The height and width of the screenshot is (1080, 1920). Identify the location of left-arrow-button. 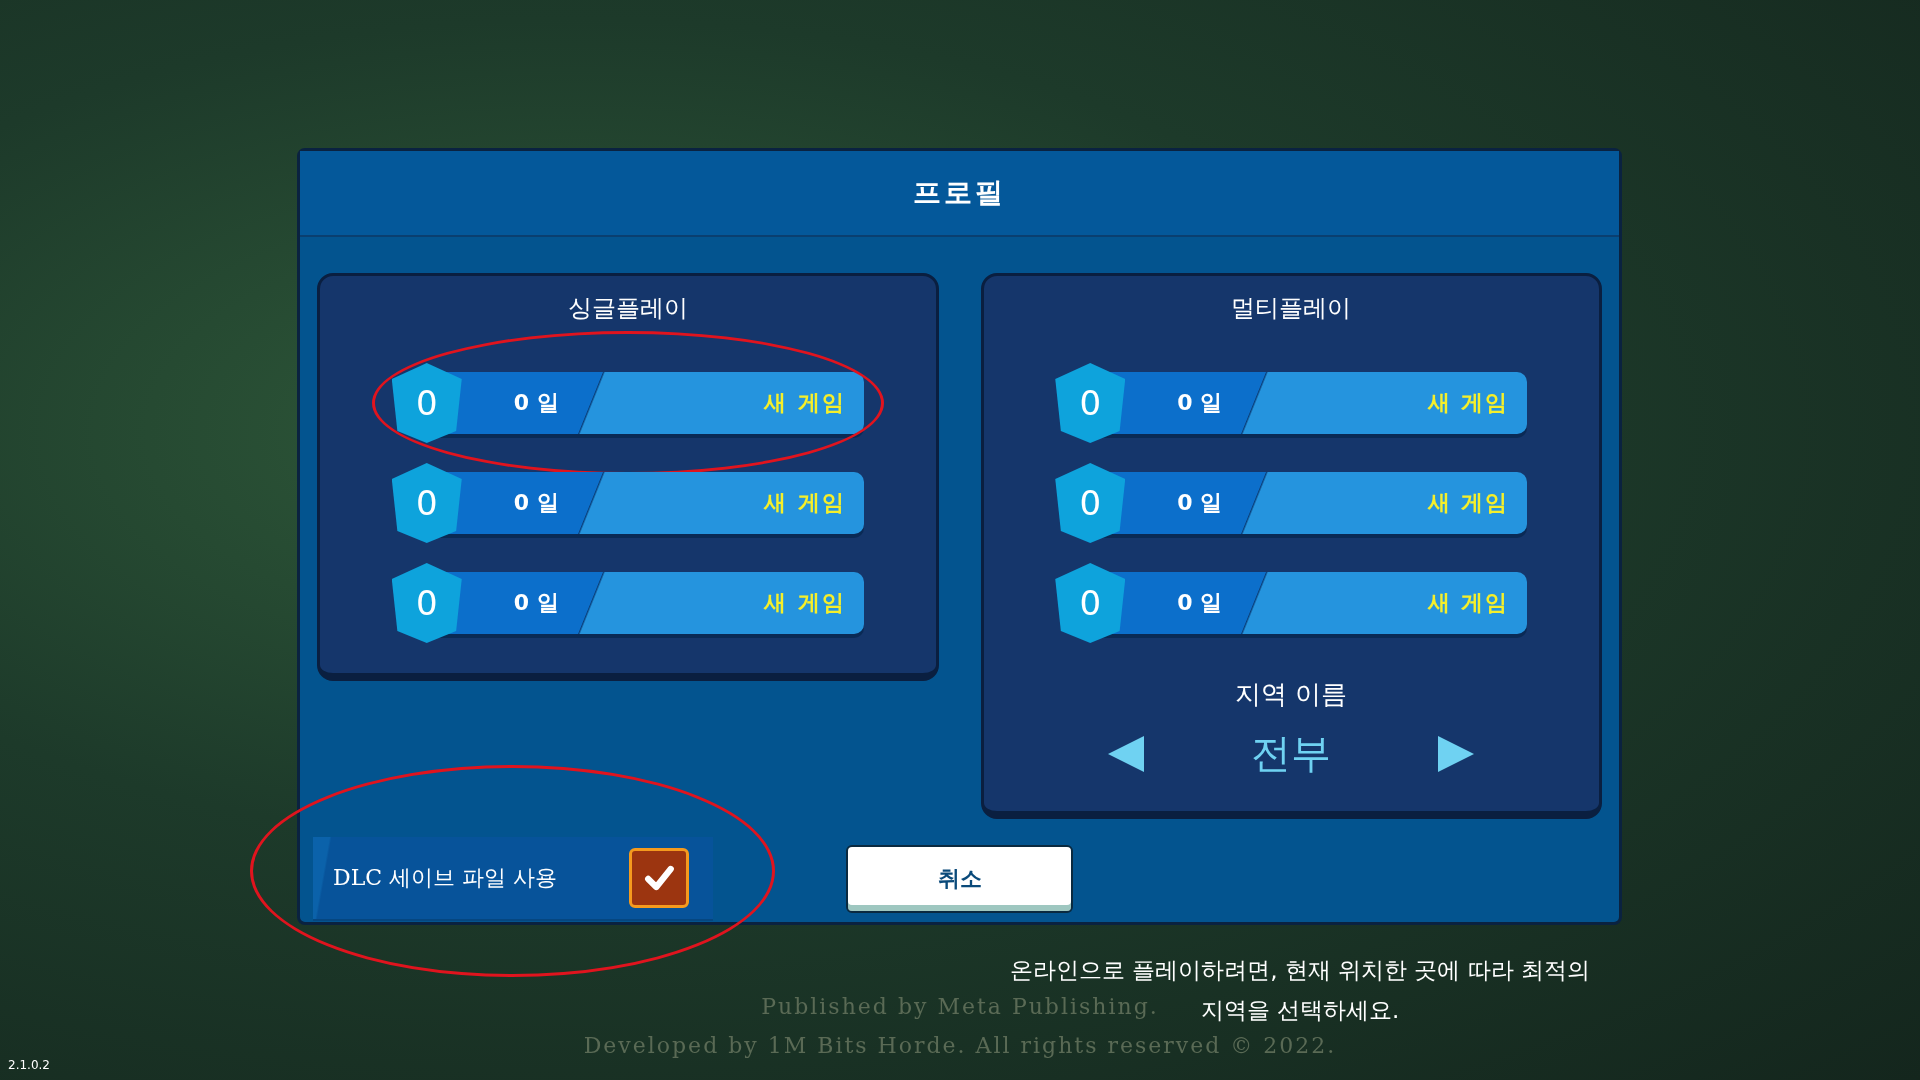
(1126, 753).